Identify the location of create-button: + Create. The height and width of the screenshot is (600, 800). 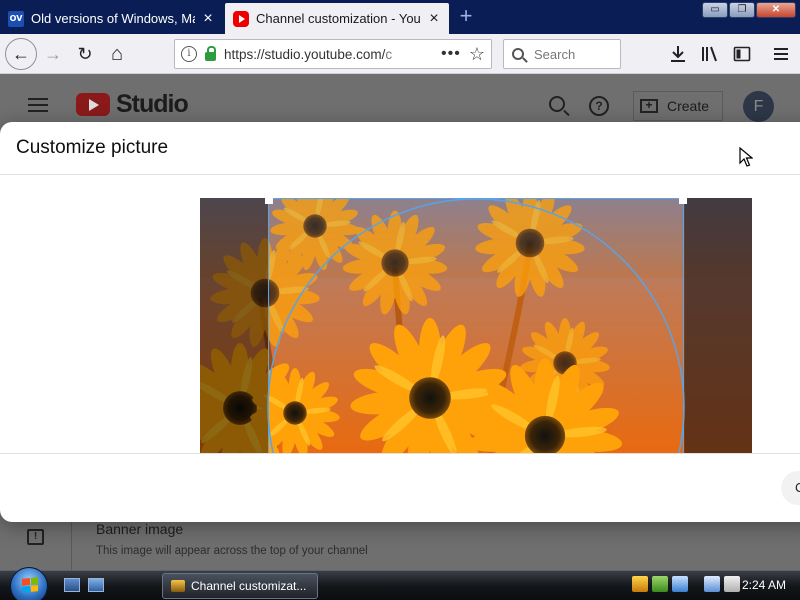
(678, 106).